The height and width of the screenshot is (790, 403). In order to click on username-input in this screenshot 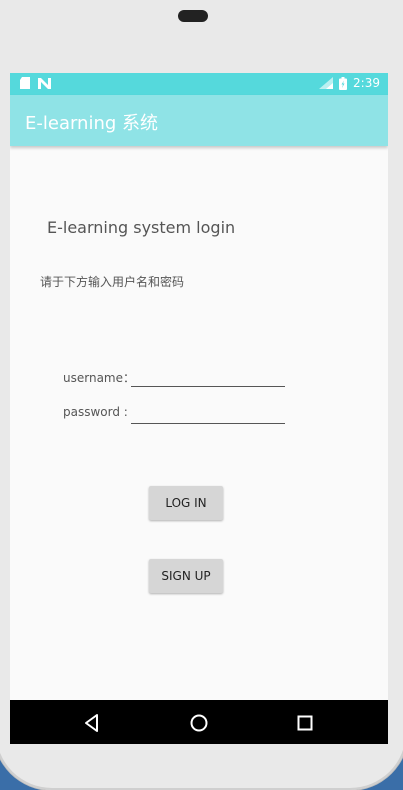, I will do `click(208, 376)`.